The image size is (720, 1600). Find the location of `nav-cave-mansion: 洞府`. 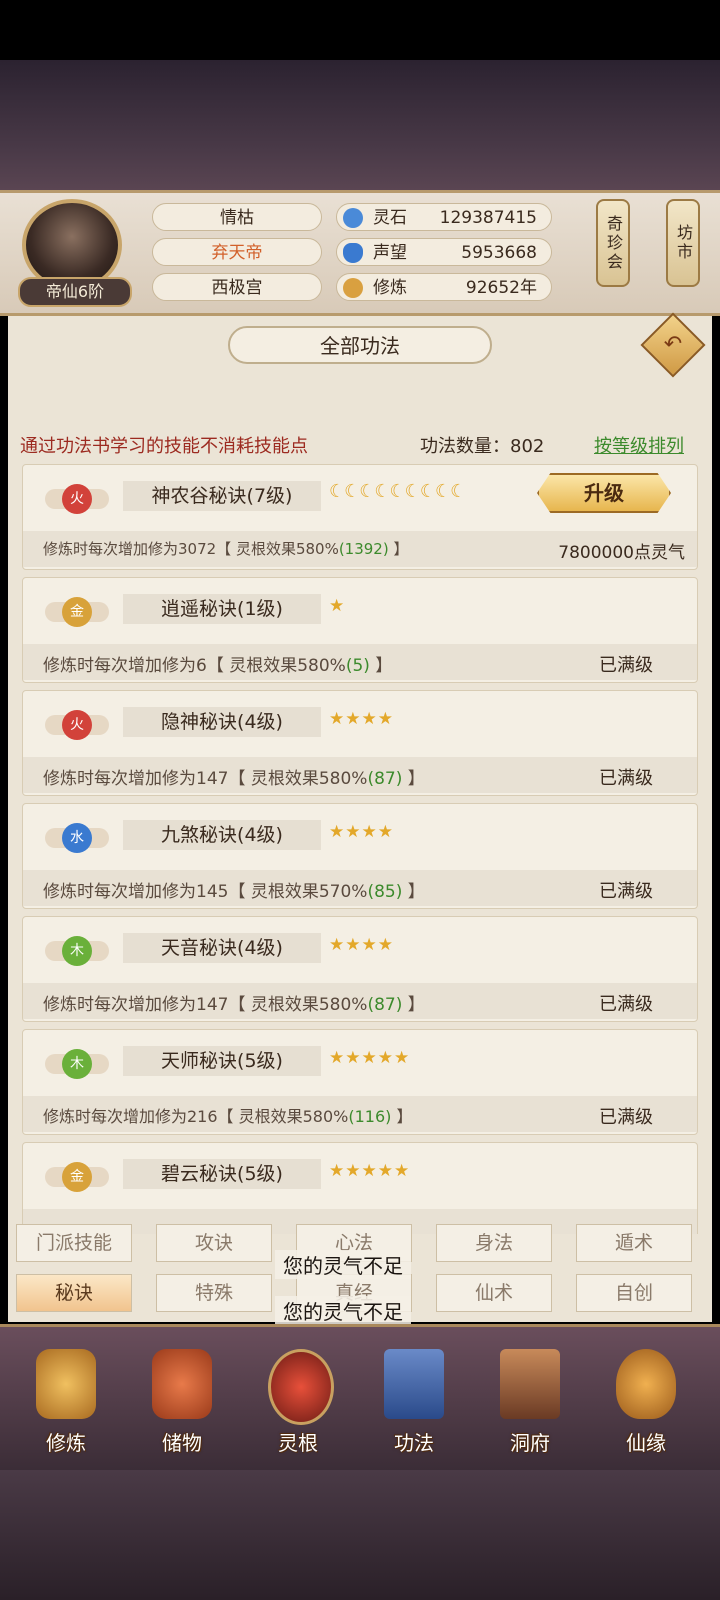

nav-cave-mansion: 洞府 is located at coordinates (530, 1399).